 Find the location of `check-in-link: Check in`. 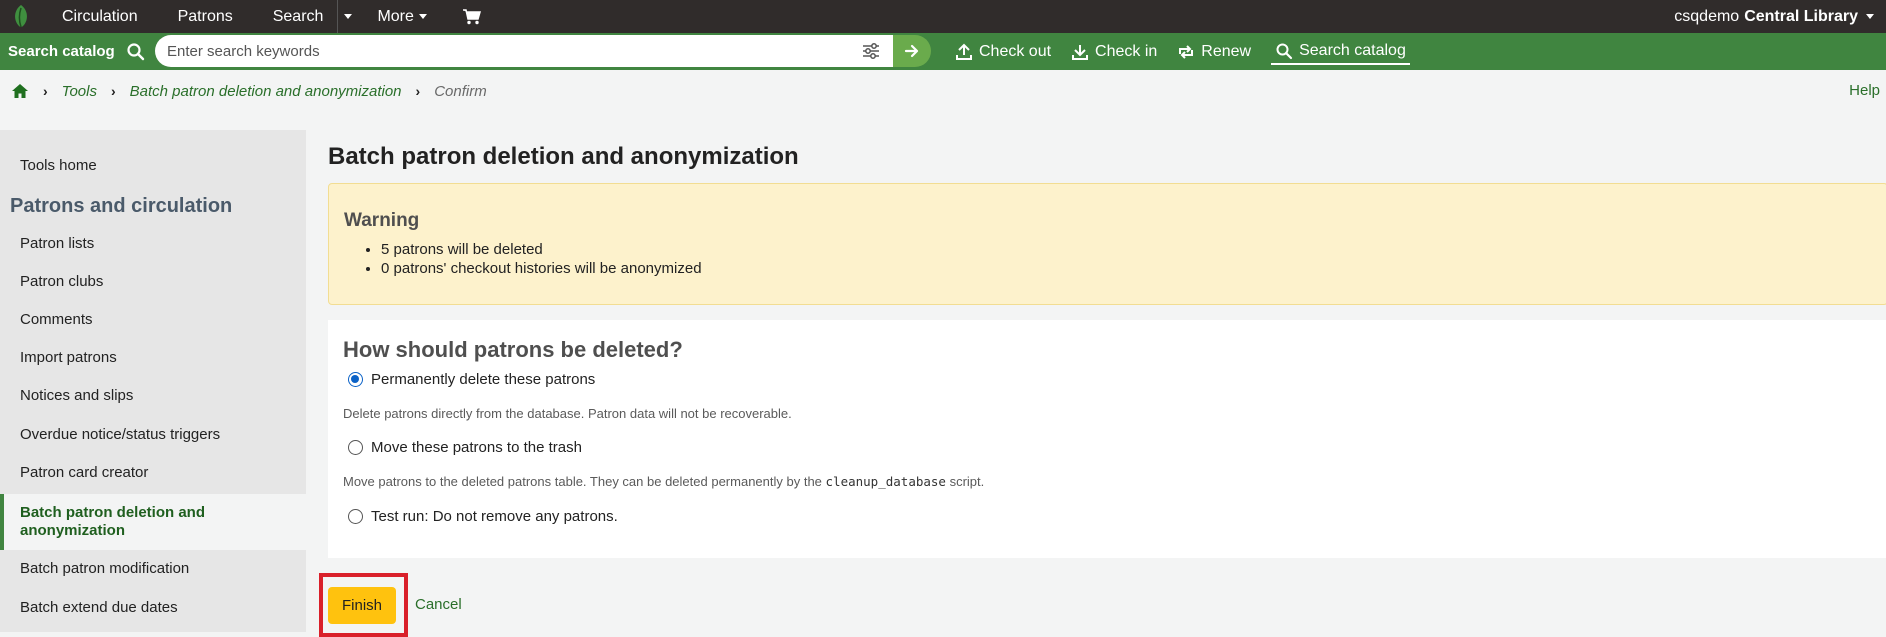

check-in-link: Check in is located at coordinates (1114, 51).